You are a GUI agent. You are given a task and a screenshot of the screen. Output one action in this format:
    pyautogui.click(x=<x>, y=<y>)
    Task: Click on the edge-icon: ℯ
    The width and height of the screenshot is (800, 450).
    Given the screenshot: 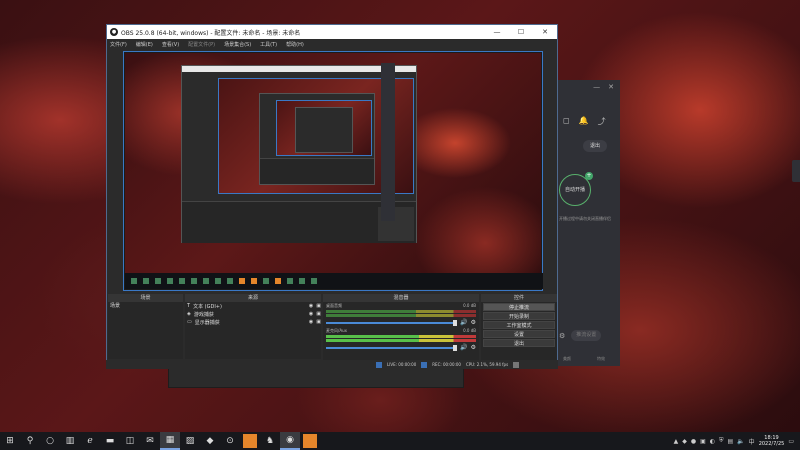 What is the action you would take?
    pyautogui.click(x=90, y=441)
    